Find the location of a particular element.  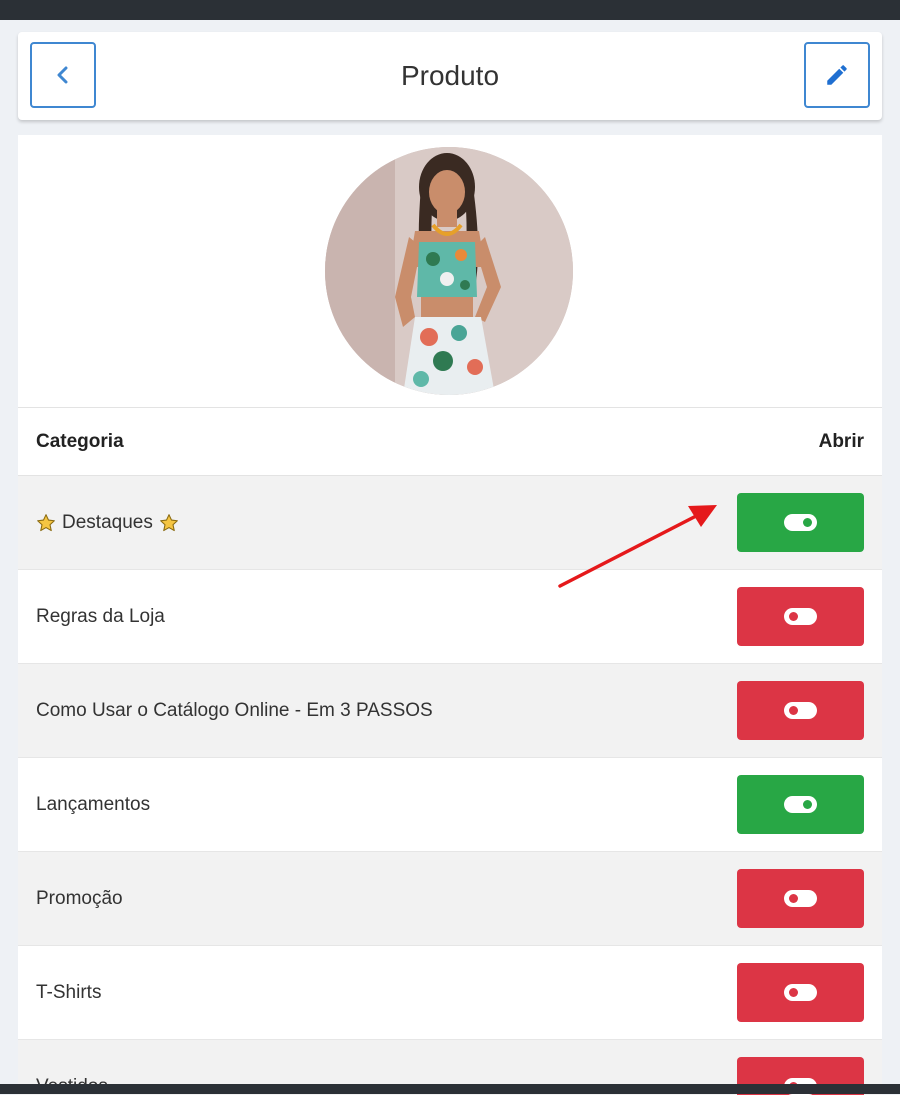

table-row: Regras da Loja is located at coordinates (450, 617).